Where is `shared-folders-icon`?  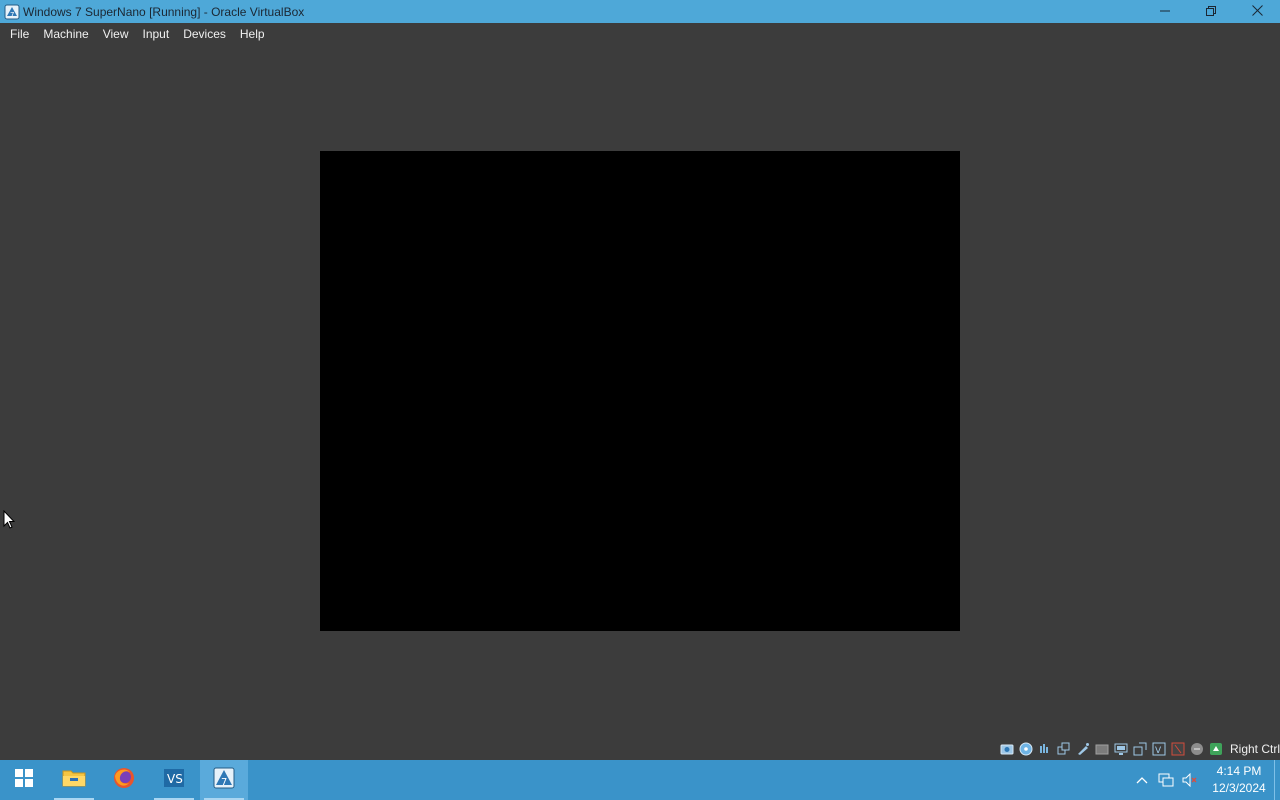
shared-folders-icon is located at coordinates (1102, 749).